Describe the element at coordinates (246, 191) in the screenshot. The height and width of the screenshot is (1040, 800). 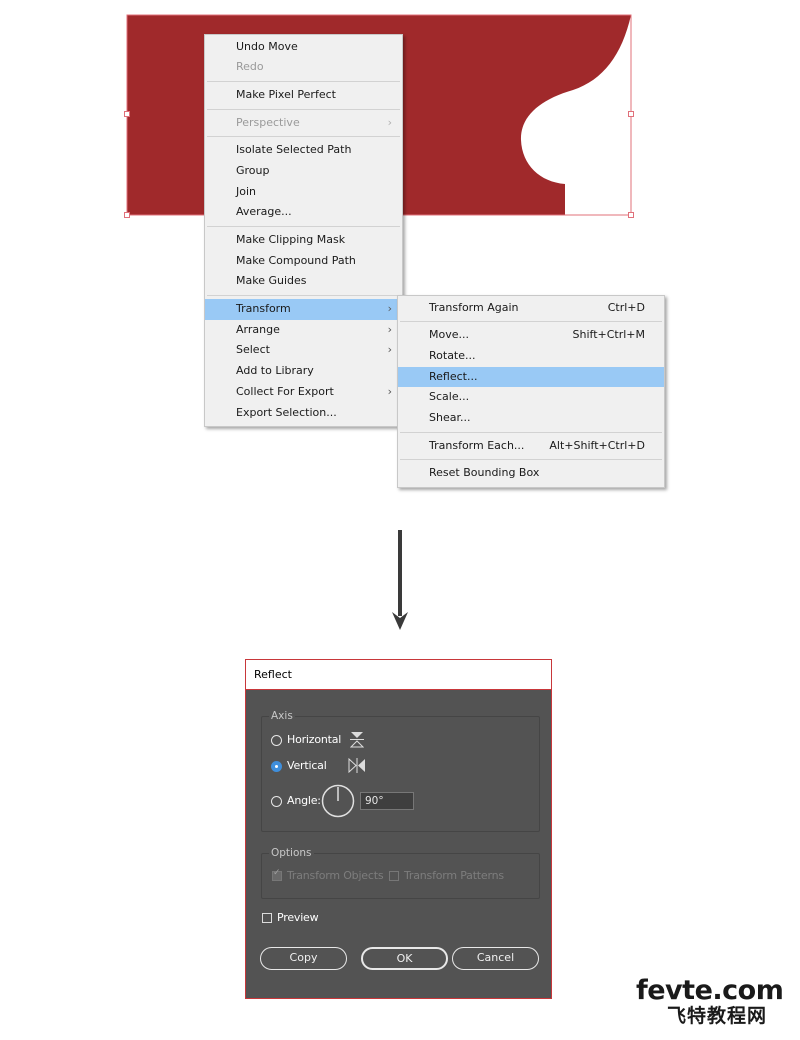
I see `menu-item-label: Join` at that location.